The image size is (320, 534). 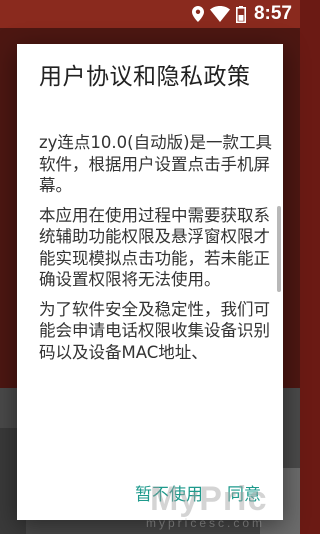 What do you see at coordinates (279, 249) in the screenshot?
I see `scrollbar-thumb` at bounding box center [279, 249].